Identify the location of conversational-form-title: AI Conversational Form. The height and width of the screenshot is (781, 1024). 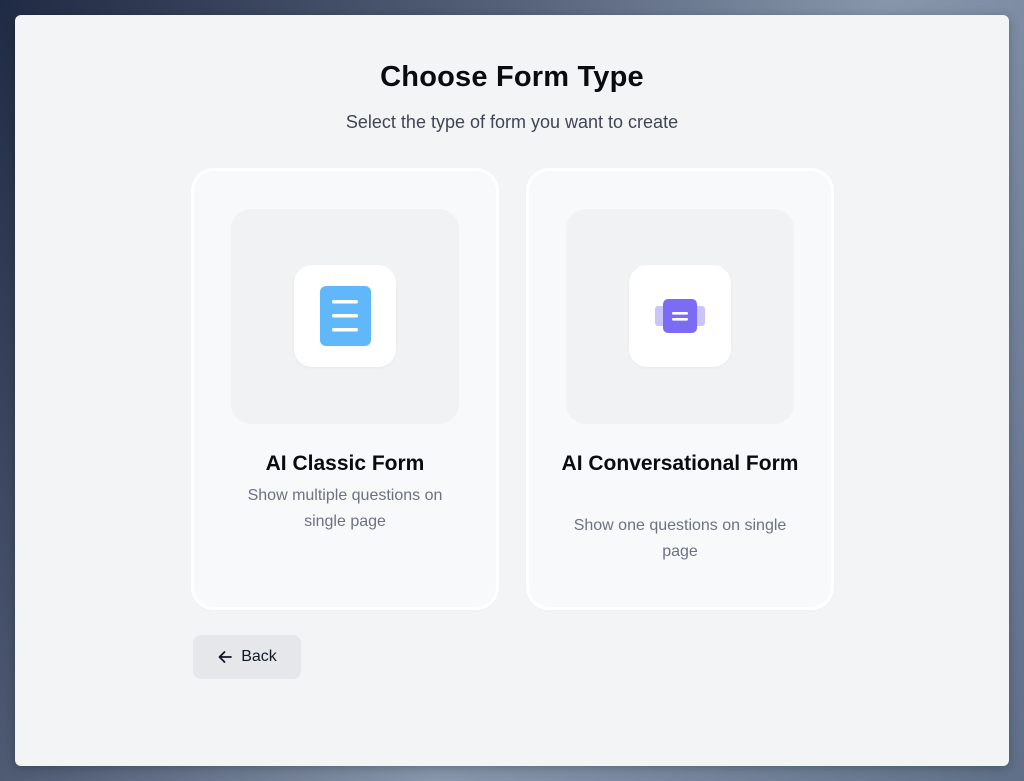
(680, 463).